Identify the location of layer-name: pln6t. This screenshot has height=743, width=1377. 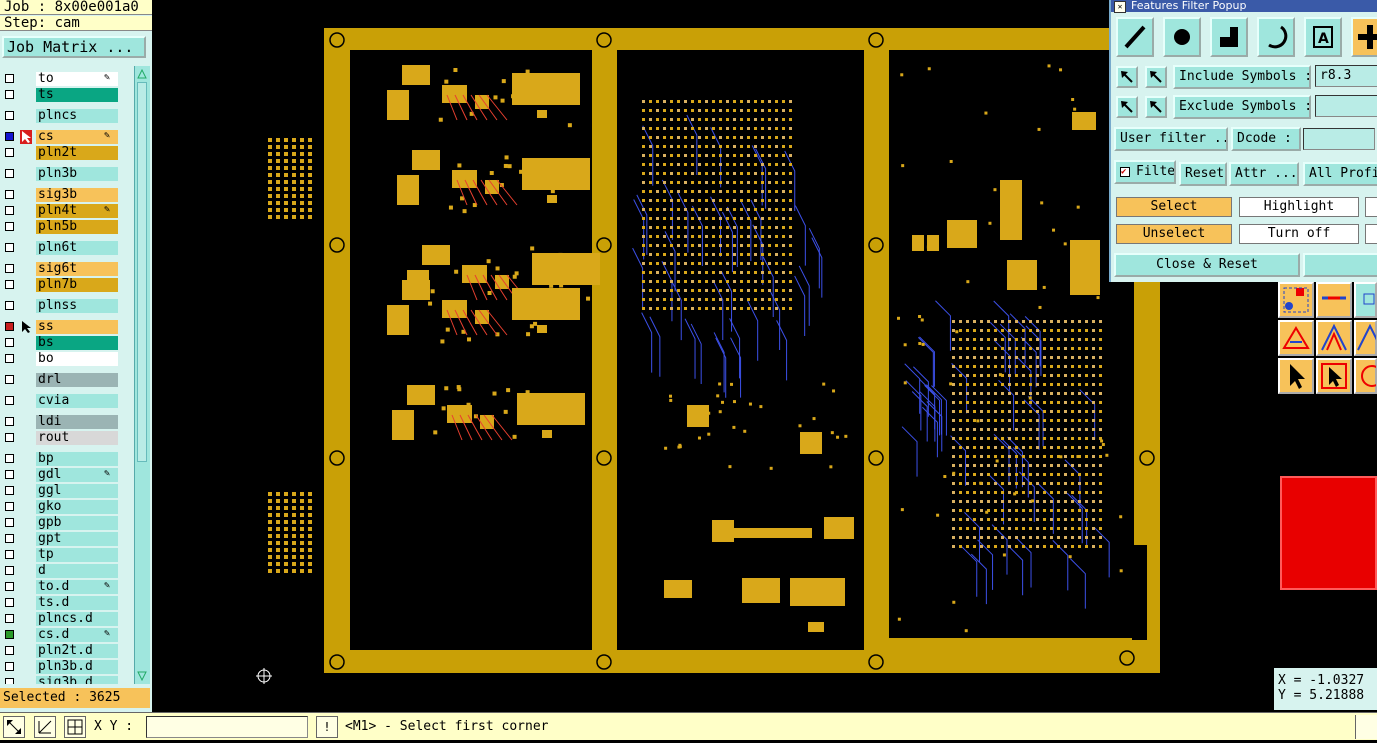
(77, 248).